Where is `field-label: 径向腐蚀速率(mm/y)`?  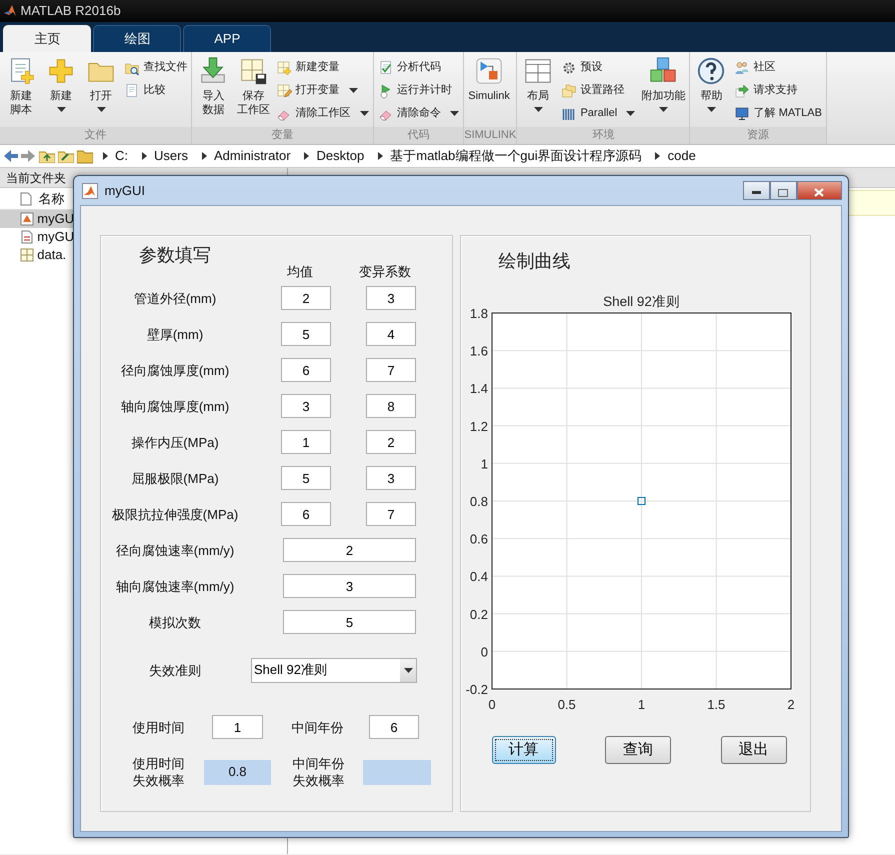
field-label: 径向腐蚀速率(mm/y) is located at coordinates (175, 550).